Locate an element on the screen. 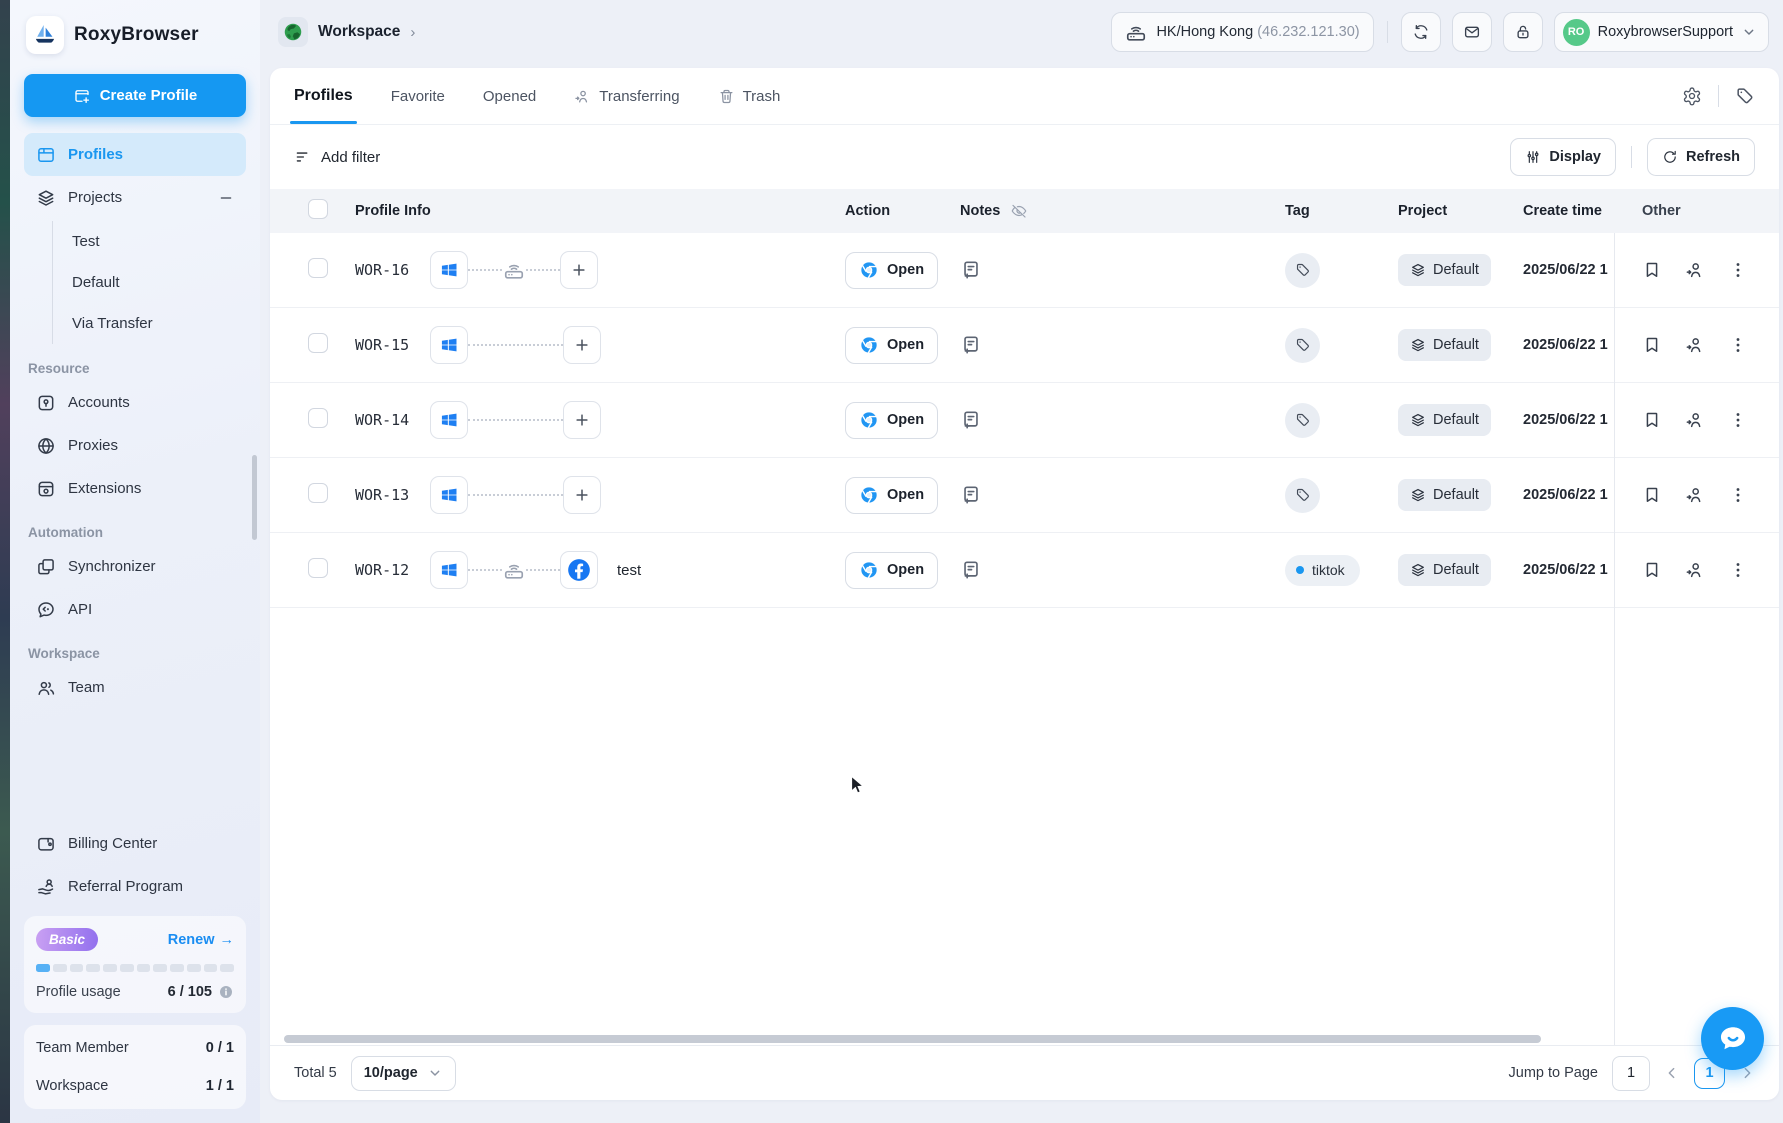 The width and height of the screenshot is (1783, 1123). page-size-select: 10/page is located at coordinates (403, 1073).